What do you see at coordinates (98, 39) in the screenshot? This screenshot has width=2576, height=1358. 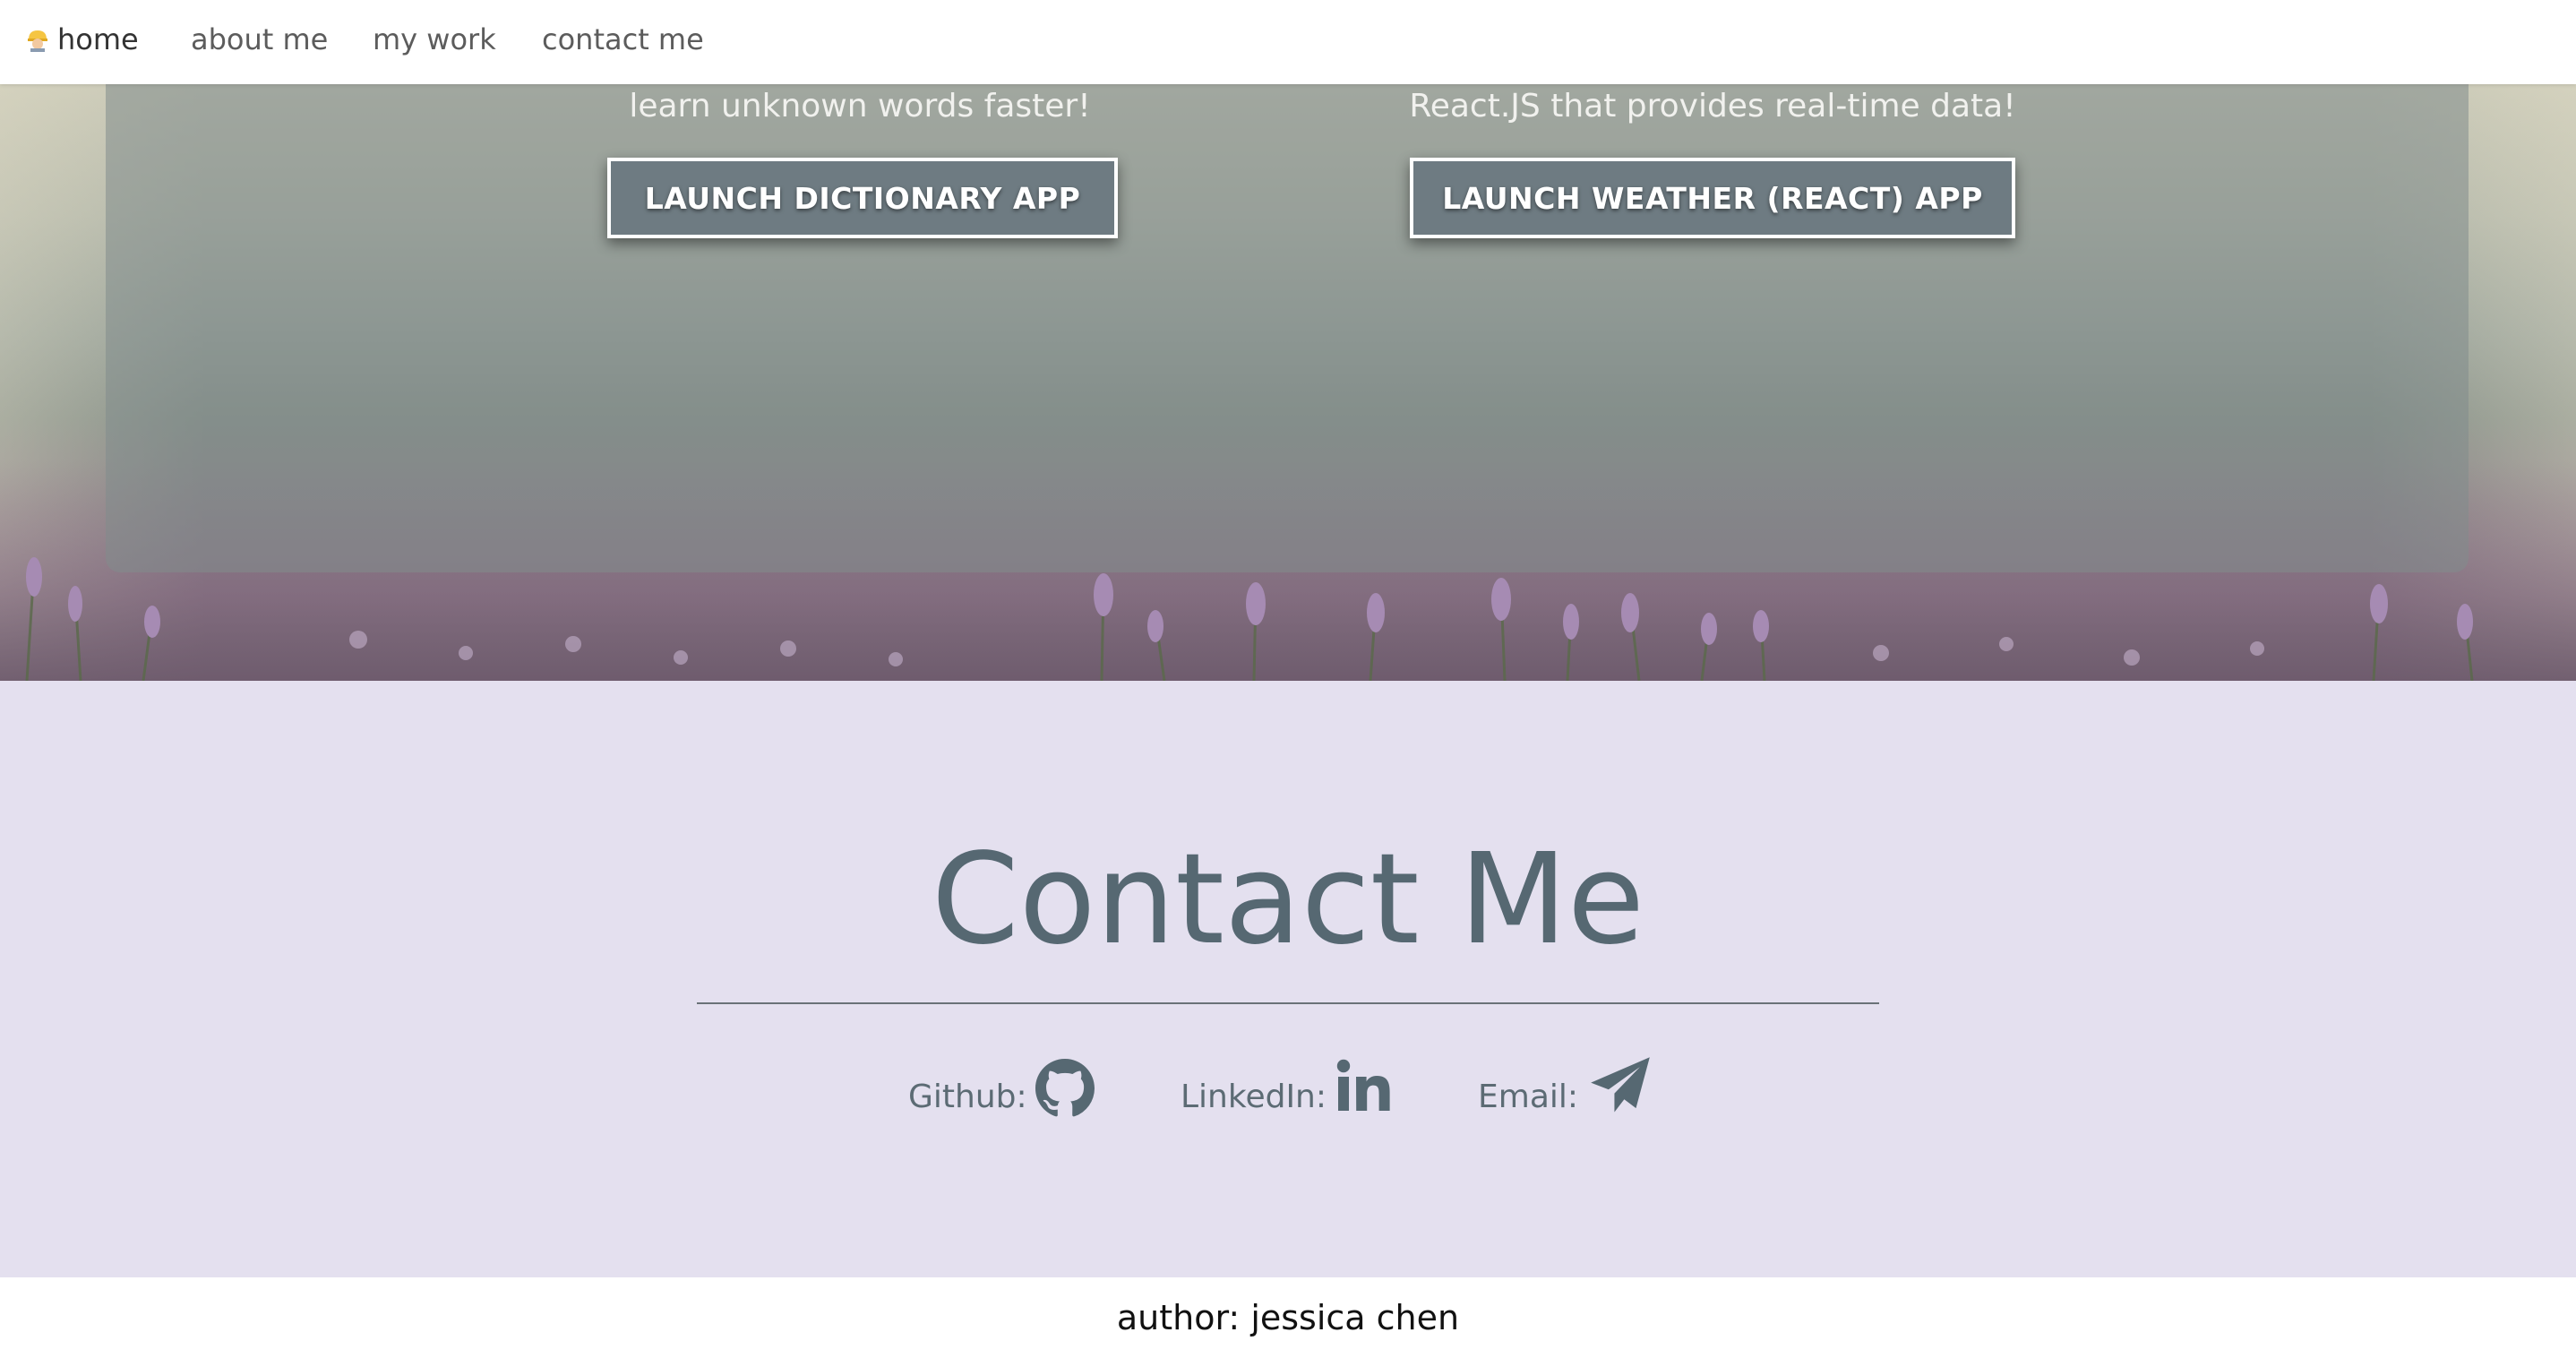 I see `nav-home-label: home` at bounding box center [98, 39].